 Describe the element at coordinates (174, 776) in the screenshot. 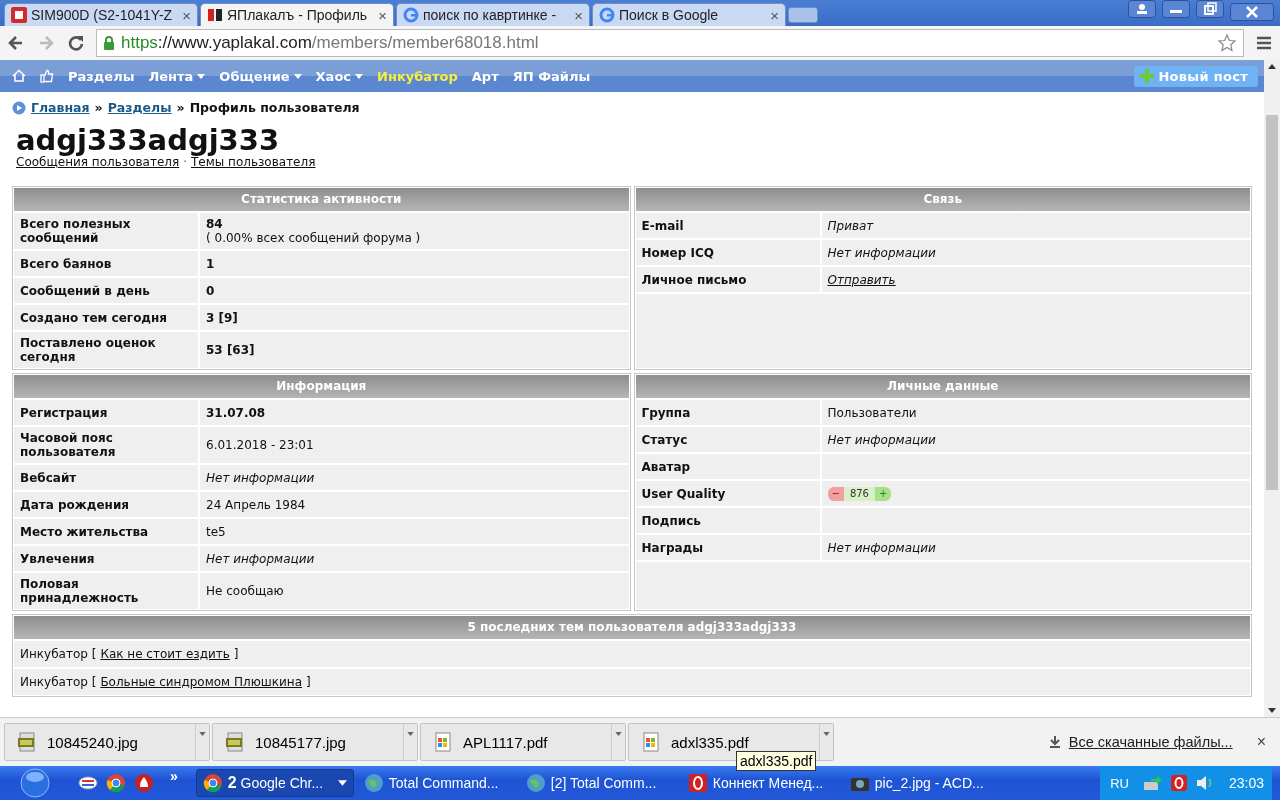

I see `more-button: »` at that location.